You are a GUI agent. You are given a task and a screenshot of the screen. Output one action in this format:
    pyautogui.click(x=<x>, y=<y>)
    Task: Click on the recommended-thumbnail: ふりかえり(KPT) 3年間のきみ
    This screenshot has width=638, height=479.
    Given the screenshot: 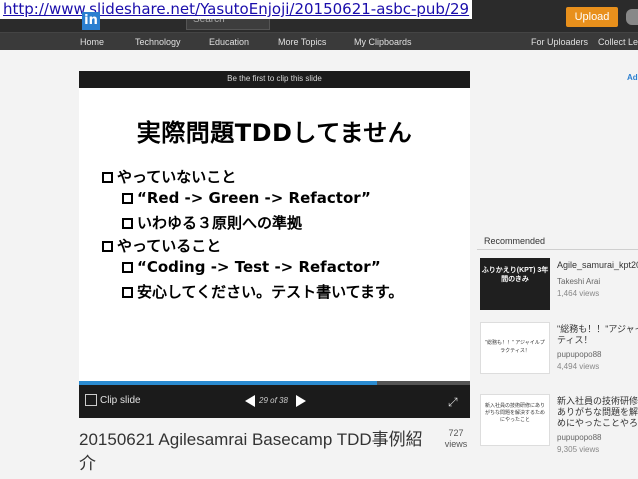 What is the action you would take?
    pyautogui.click(x=515, y=284)
    